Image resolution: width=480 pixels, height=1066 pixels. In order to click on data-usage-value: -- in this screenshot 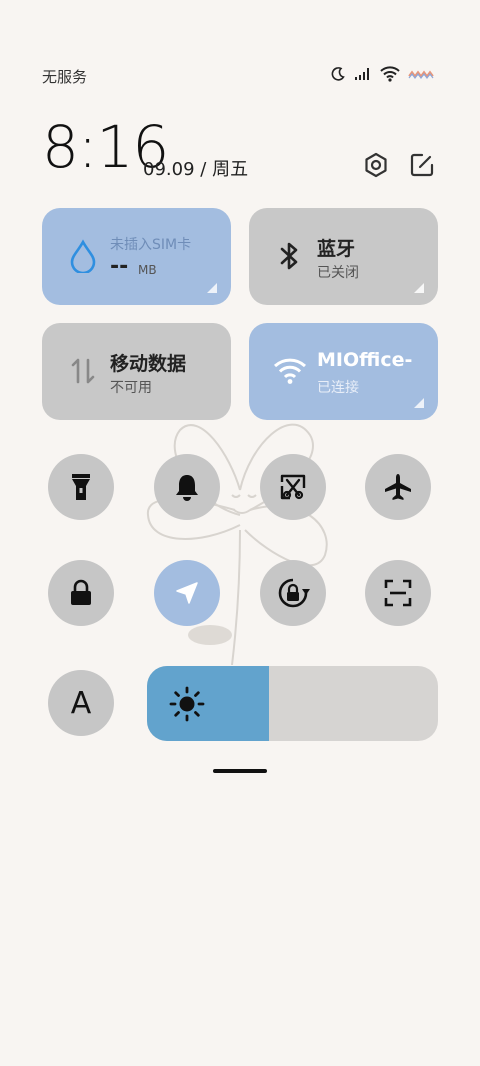, I will do `click(119, 266)`.